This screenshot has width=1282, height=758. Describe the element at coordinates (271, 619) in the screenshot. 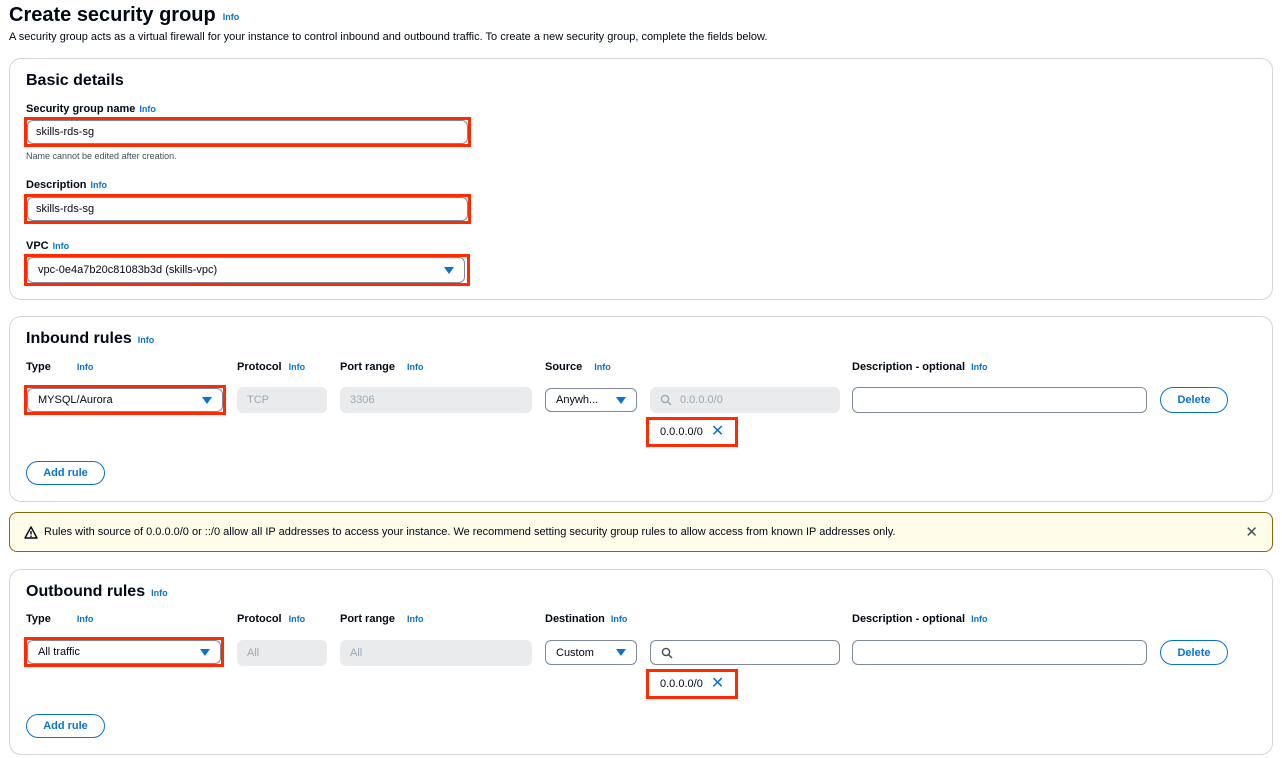

I see `outbound-protocol-header: Protocol Info` at that location.